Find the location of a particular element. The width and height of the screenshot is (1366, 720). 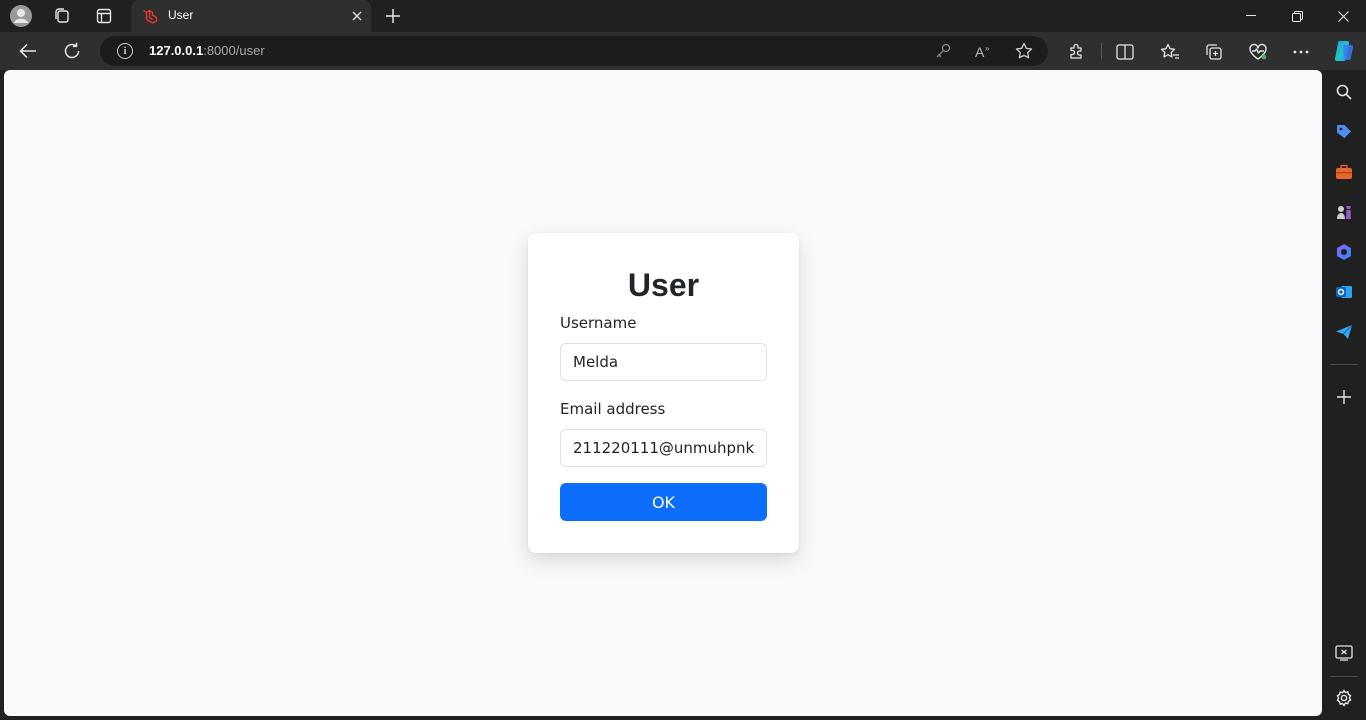

tab-title: User is located at coordinates (181, 15).